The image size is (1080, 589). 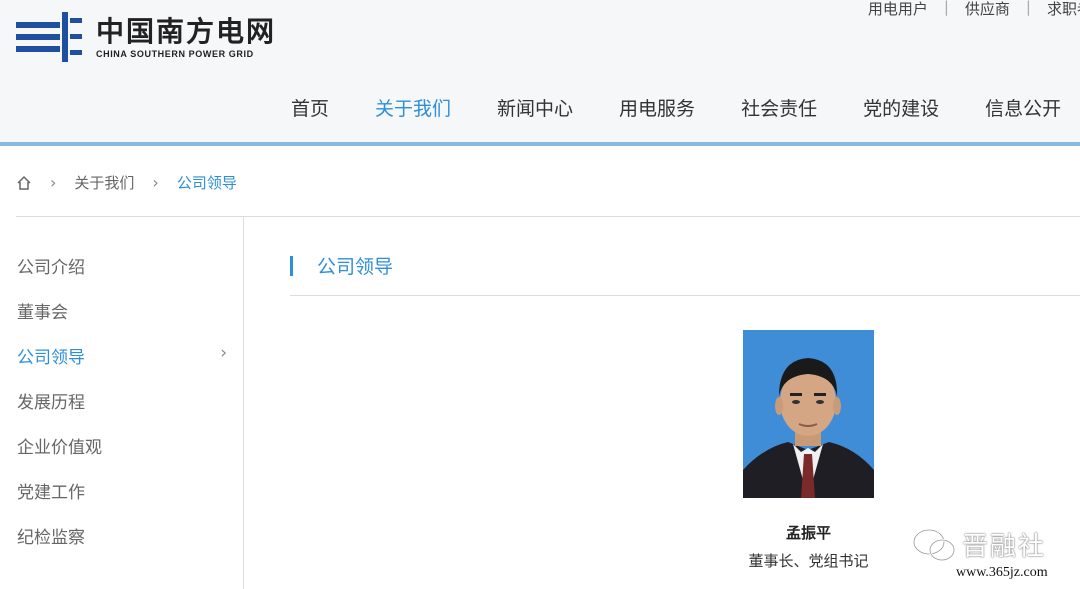 I want to click on logo-name-cn: 中国南方电网, so click(x=186, y=31).